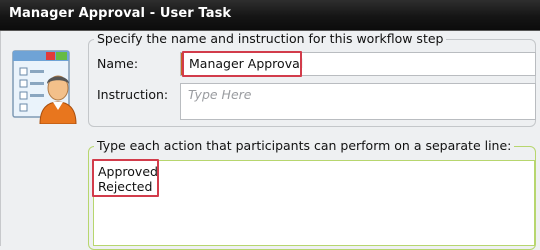 The image size is (540, 250). Describe the element at coordinates (45, 86) in the screenshot. I see `user-task-icon` at that location.